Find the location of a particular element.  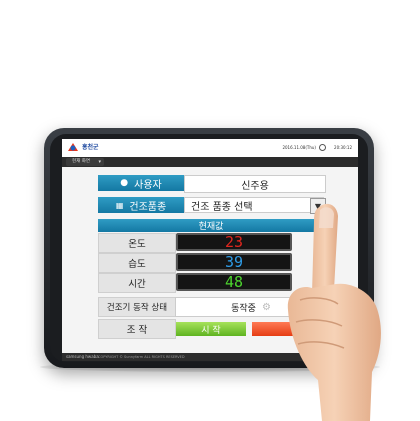

pointing-hand-image is located at coordinates (334, 312).